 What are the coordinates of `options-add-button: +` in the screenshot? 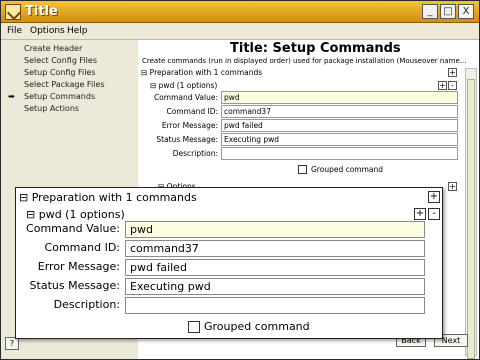 It's located at (452, 186).